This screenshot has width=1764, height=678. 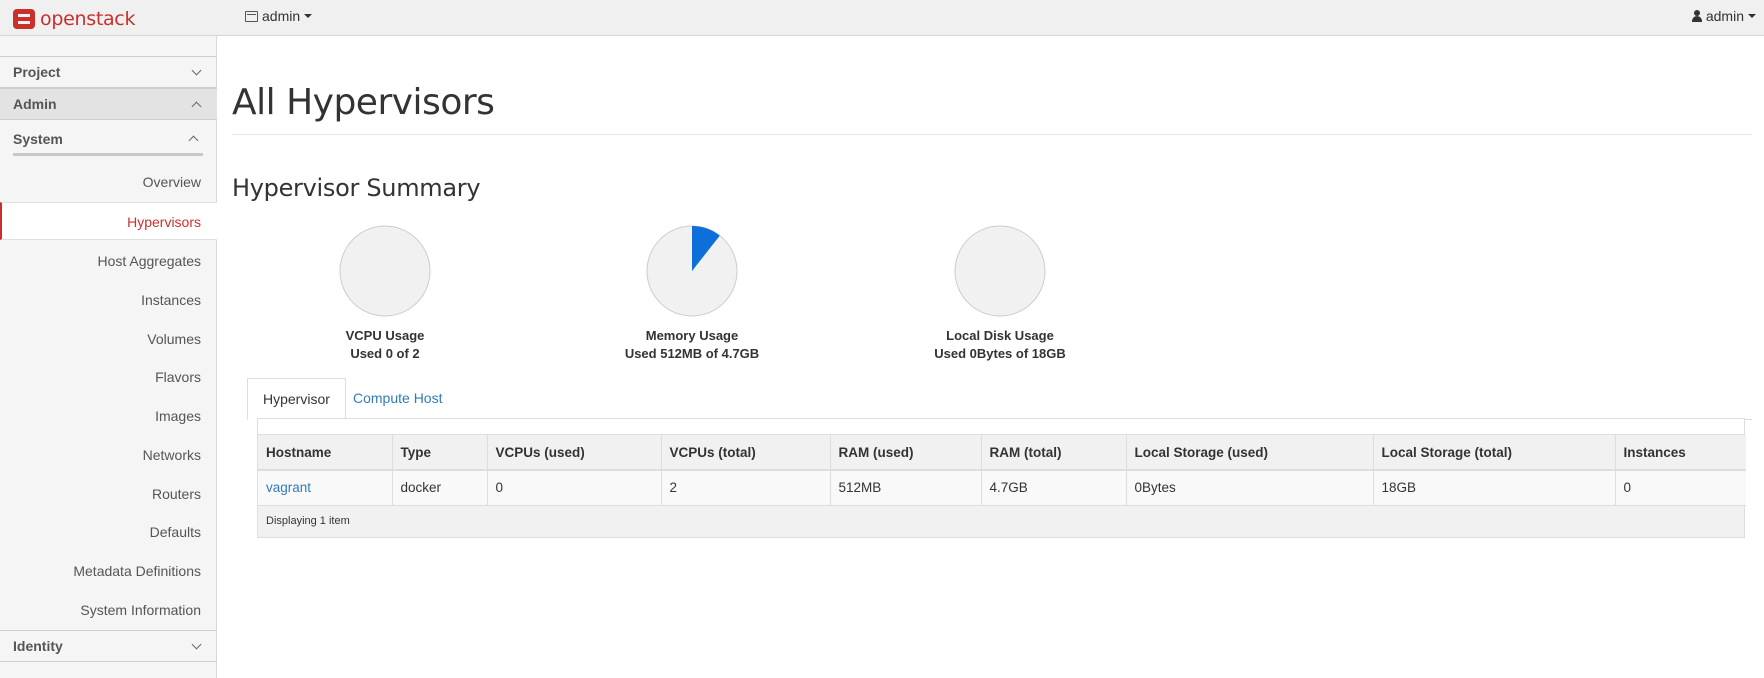 I want to click on pie-label: Memory Usage, so click(x=692, y=335).